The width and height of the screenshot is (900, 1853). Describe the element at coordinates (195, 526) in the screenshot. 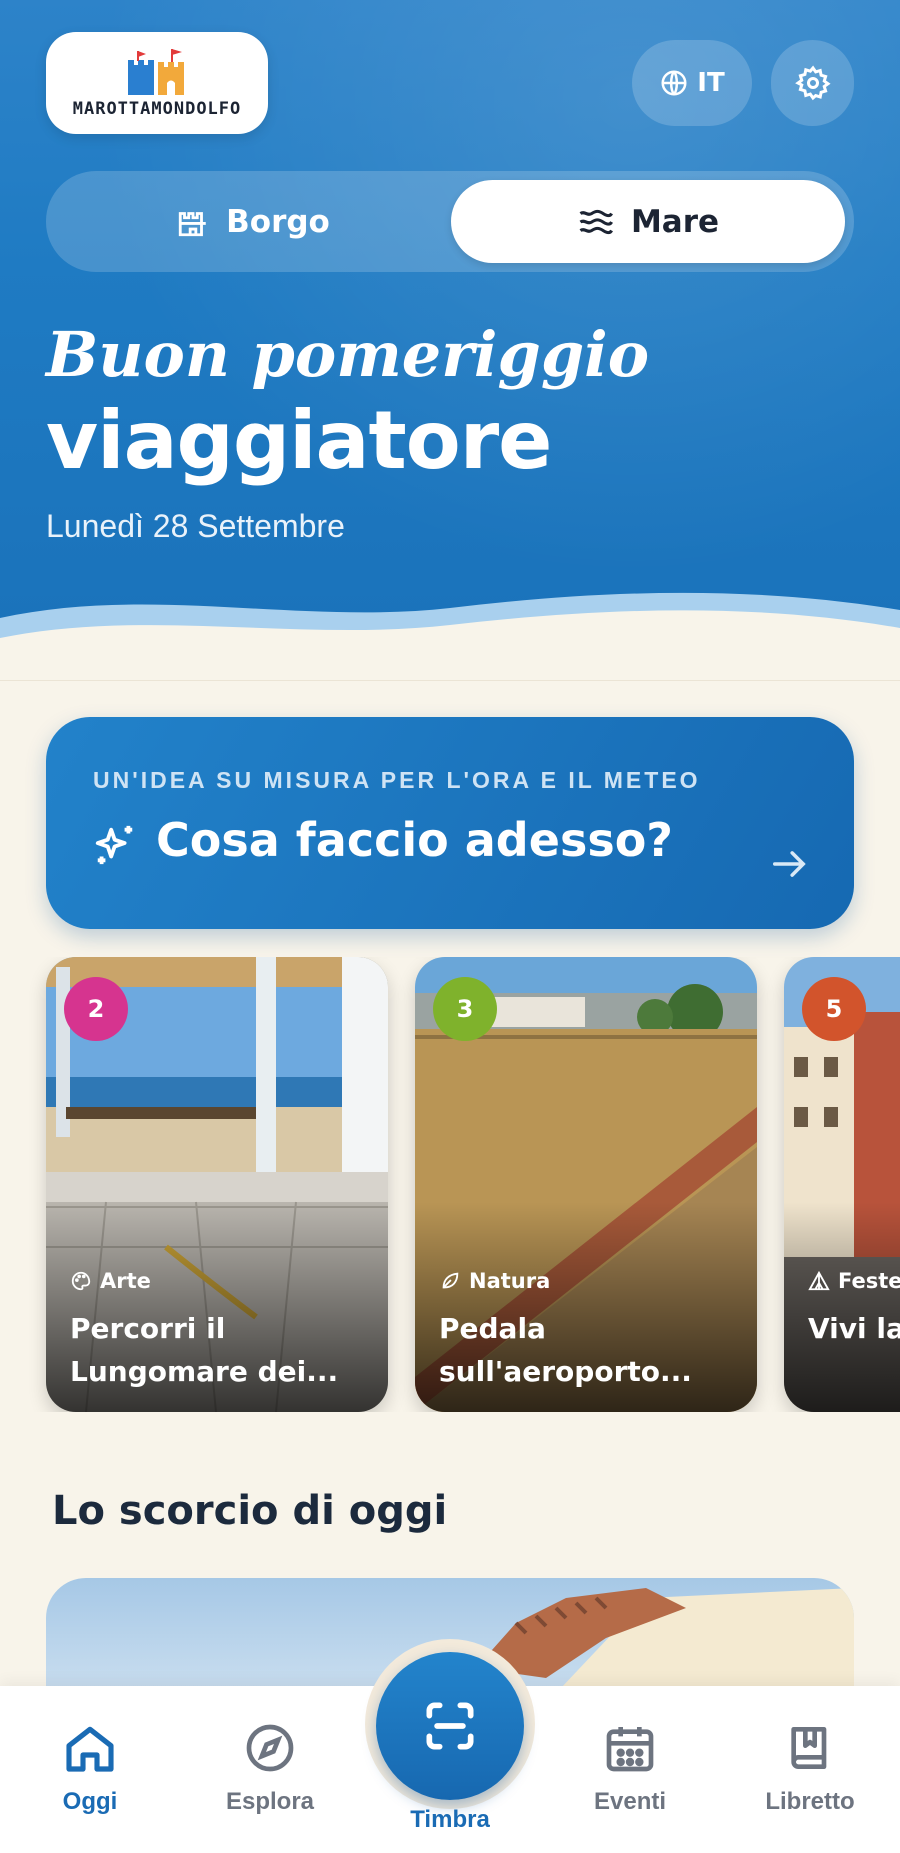

I see `greeting-date: Lunedì 28 Settembre` at that location.